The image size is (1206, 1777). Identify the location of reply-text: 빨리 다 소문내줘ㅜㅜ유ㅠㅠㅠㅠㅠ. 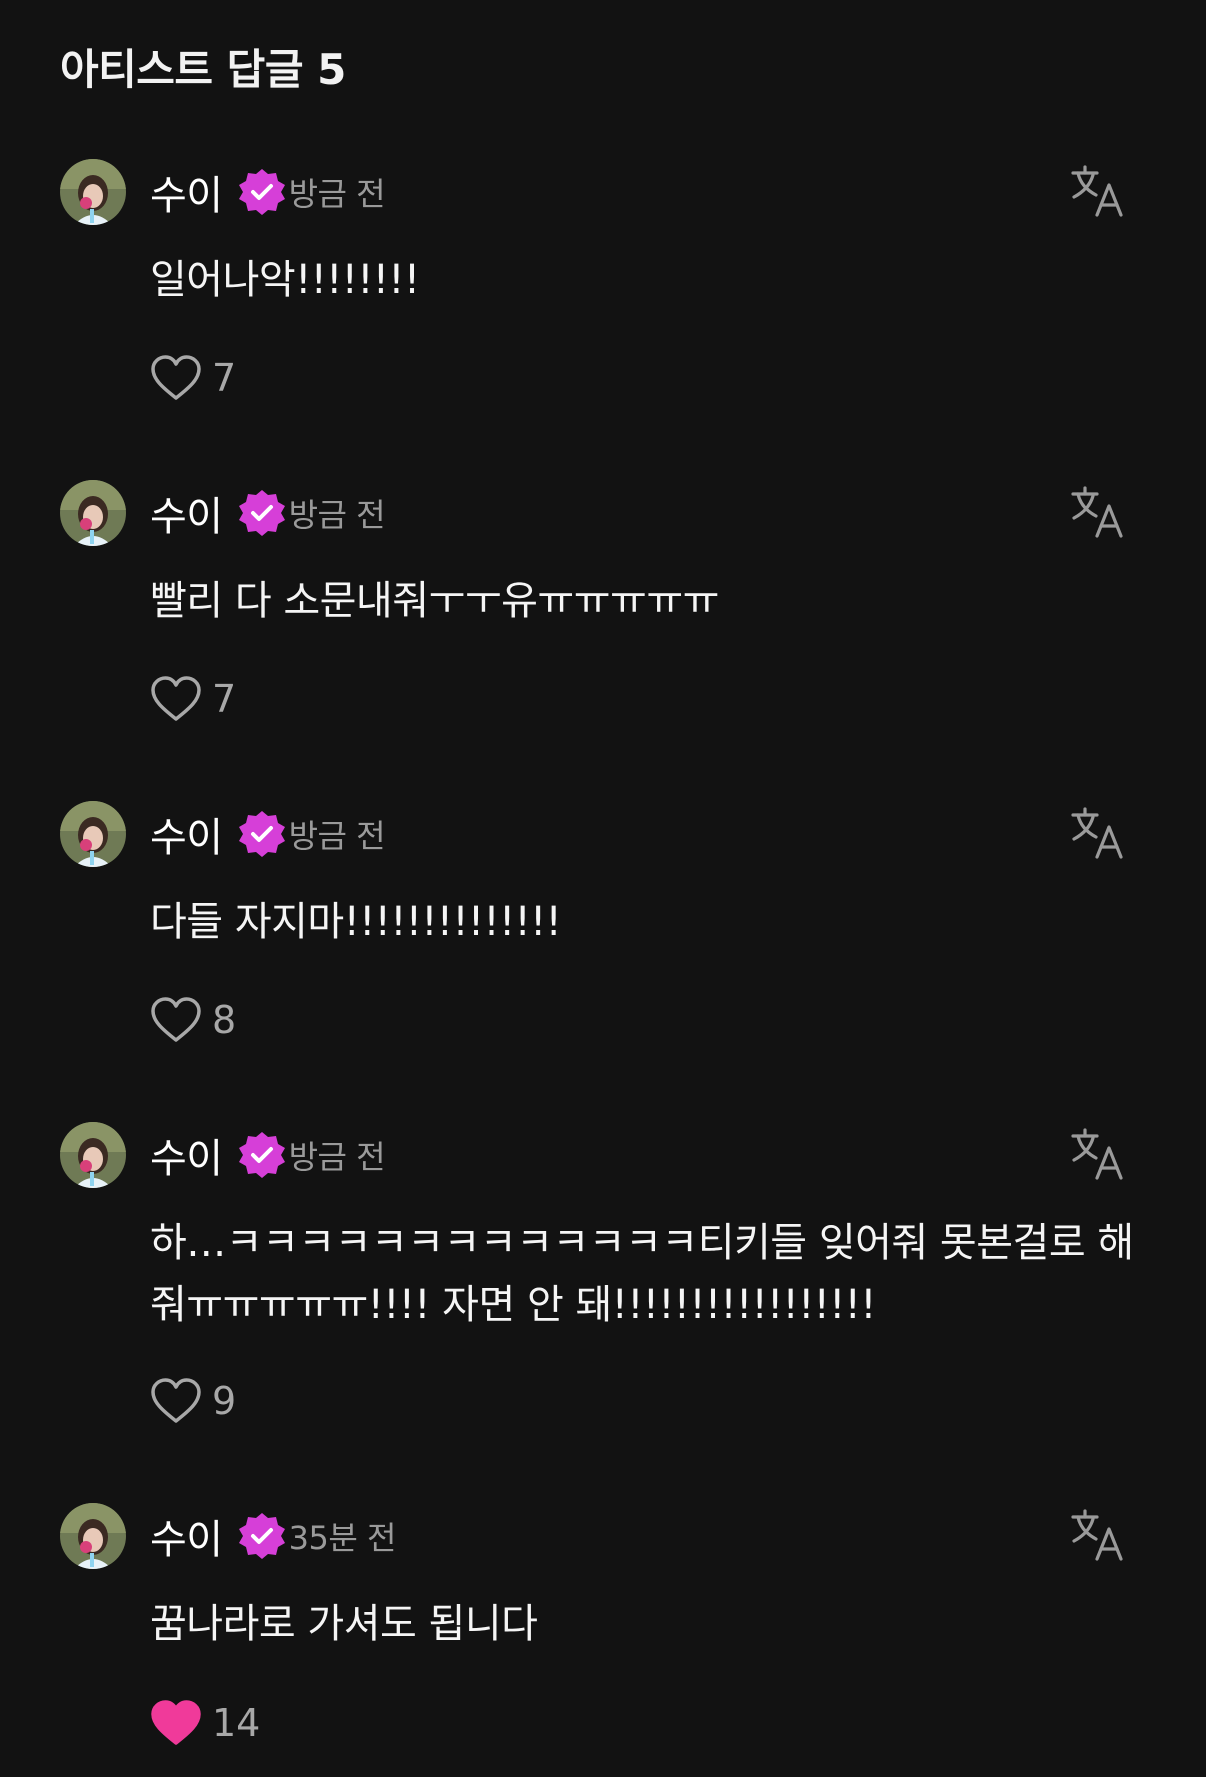
(434, 601).